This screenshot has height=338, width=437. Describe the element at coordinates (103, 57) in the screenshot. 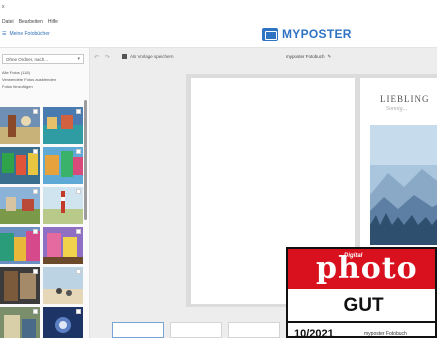

I see `undo-redo-buttons: ↶ ↷` at that location.